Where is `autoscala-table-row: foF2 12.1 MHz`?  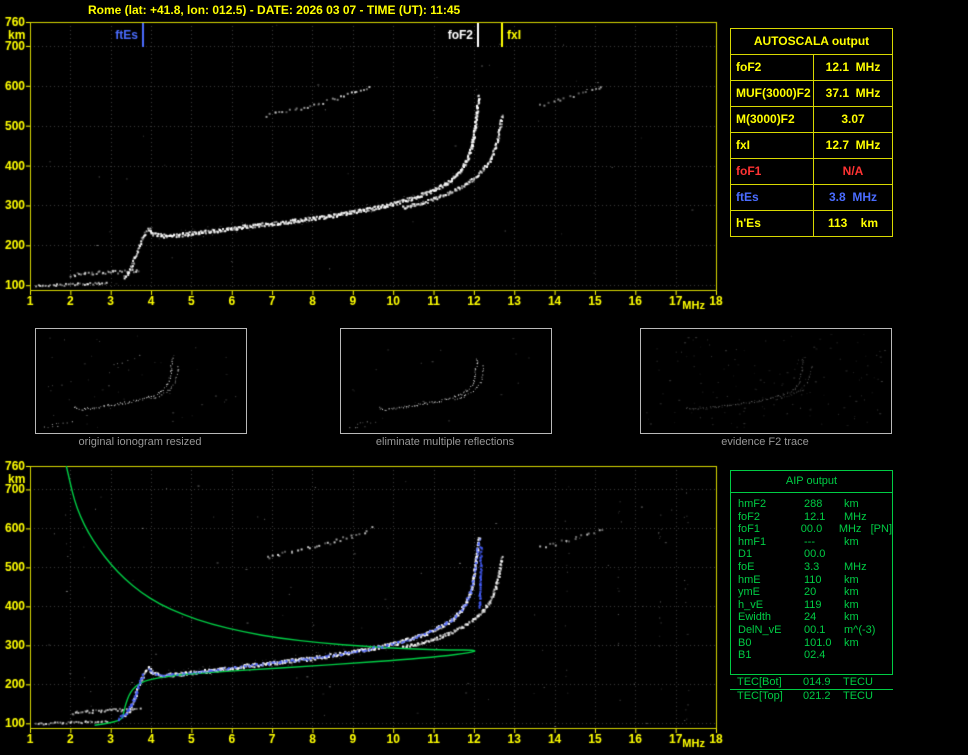 autoscala-table-row: foF2 12.1 MHz is located at coordinates (811, 68).